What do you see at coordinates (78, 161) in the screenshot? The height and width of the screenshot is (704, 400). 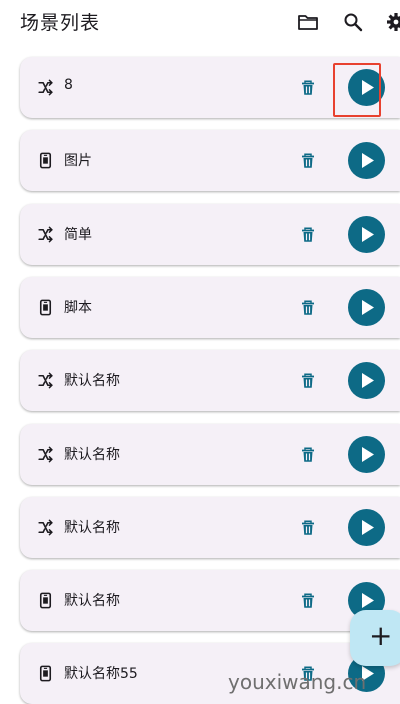 I see `scene-name: 图片` at bounding box center [78, 161].